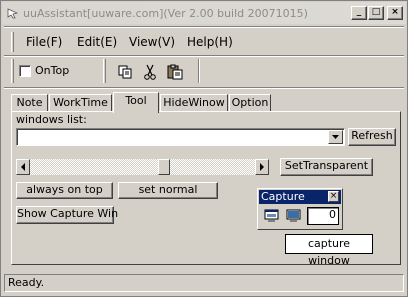 The width and height of the screenshot is (408, 297). I want to click on minimize-button: _, so click(359, 13).